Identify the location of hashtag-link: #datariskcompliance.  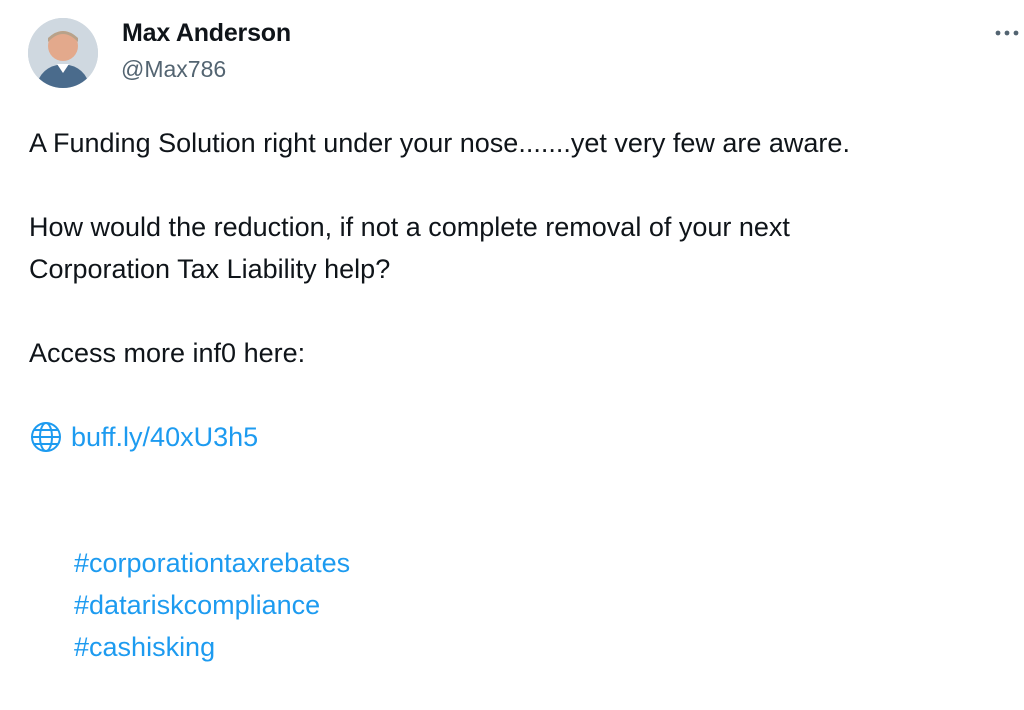
(197, 605).